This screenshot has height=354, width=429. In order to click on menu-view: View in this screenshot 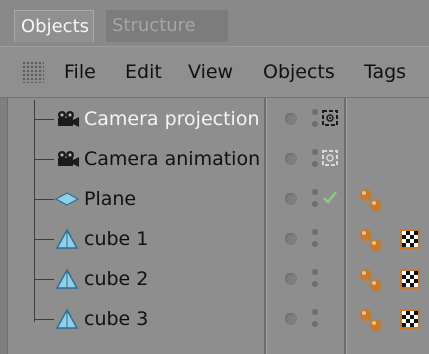, I will do `click(210, 72)`.